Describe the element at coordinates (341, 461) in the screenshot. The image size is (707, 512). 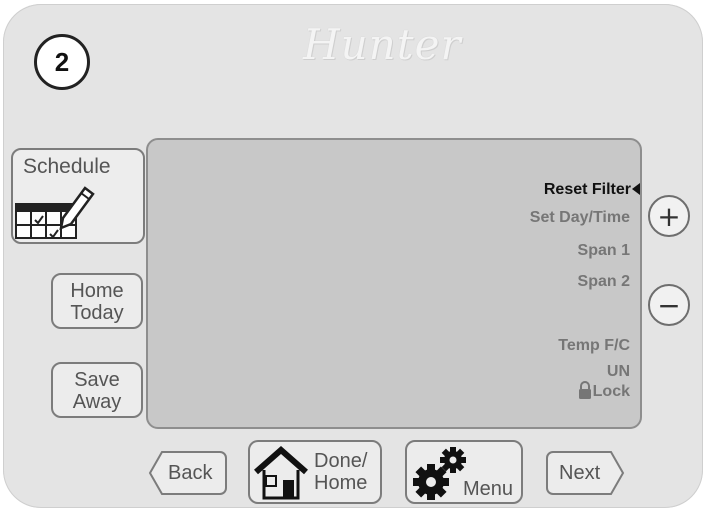
I see `done-home-label-line1: Done/` at that location.